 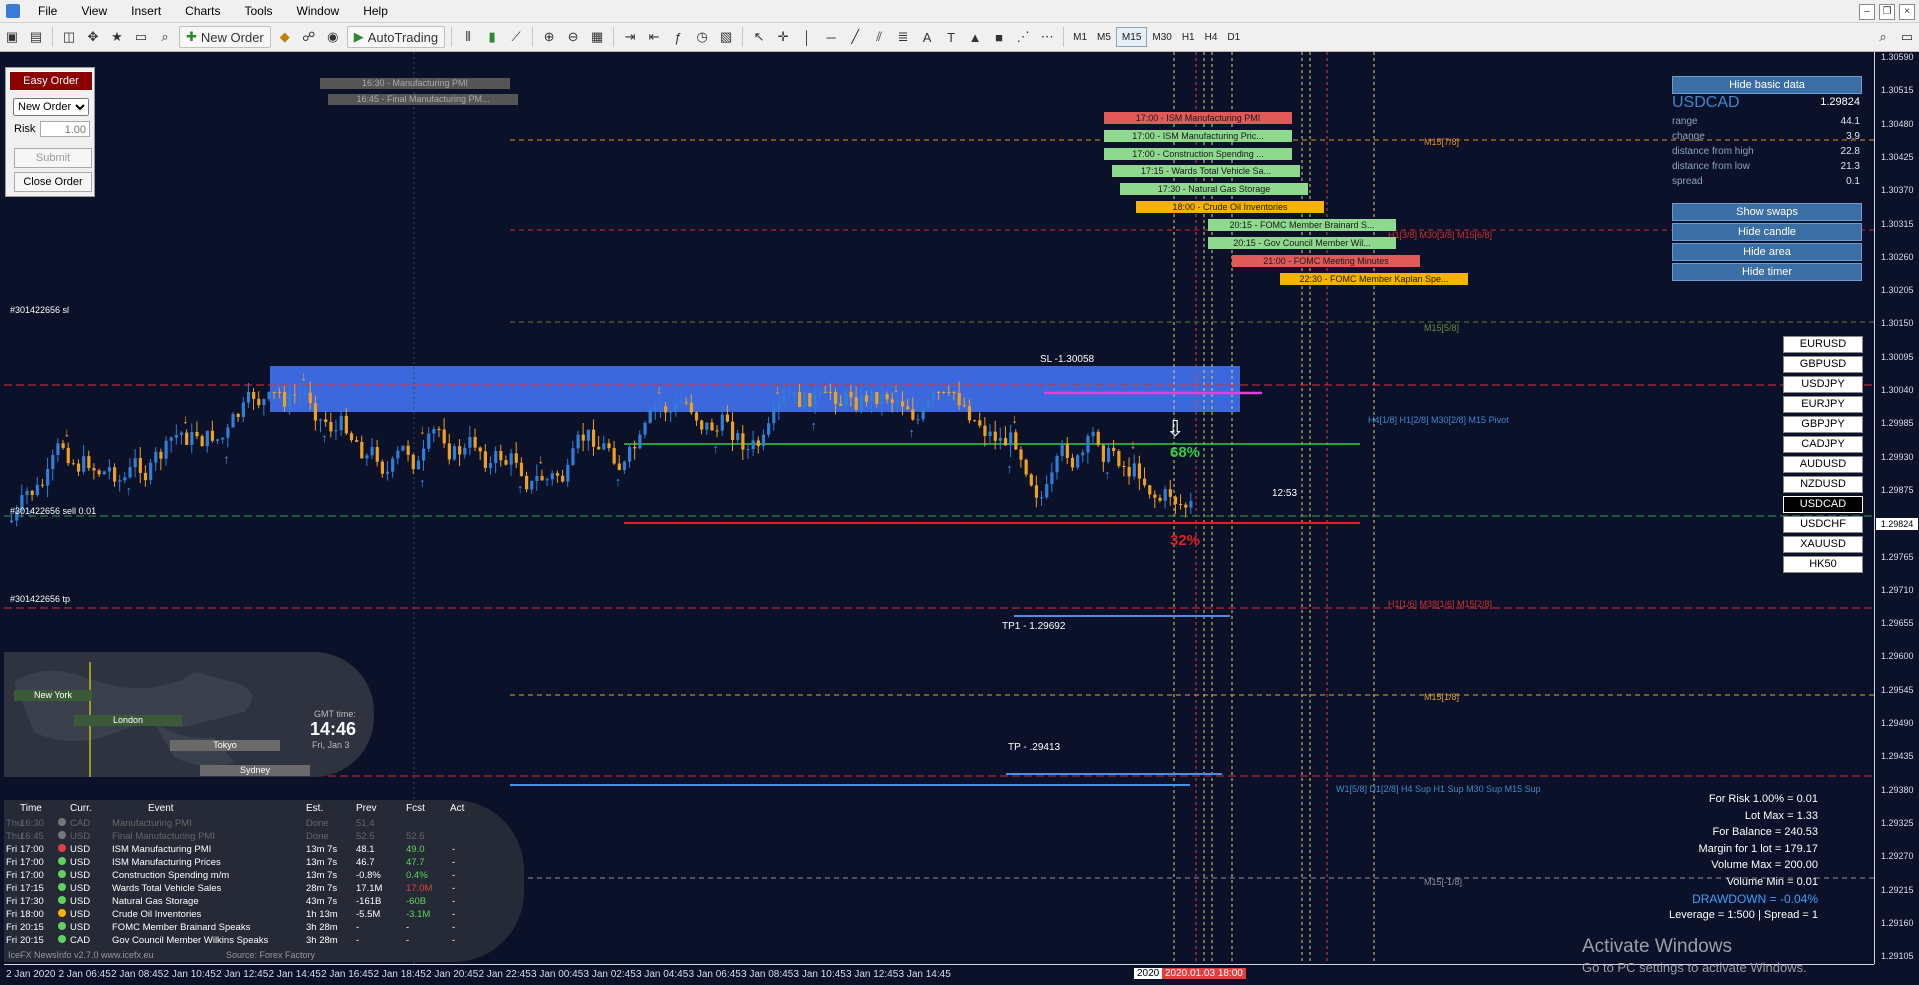 What do you see at coordinates (285, 37) in the screenshot?
I see `metaeditor-icon: ◆` at bounding box center [285, 37].